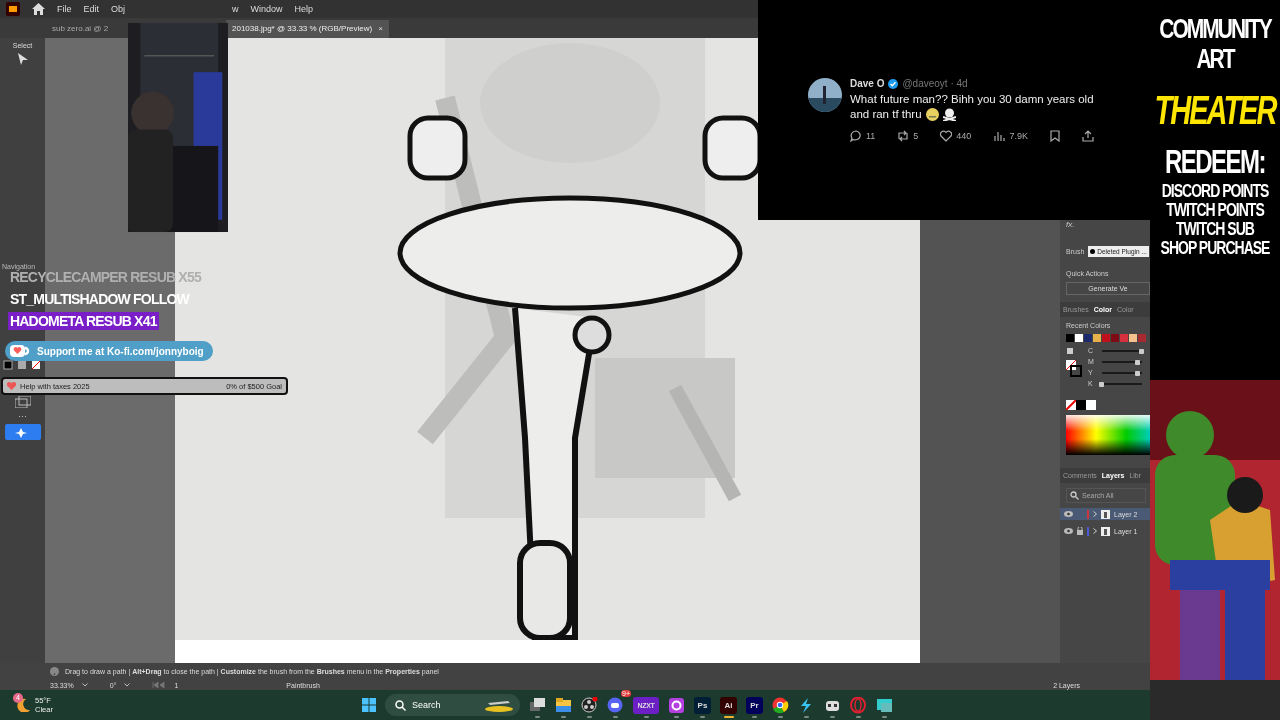  What do you see at coordinates (380, 29) in the screenshot?
I see `close-icon: ×` at bounding box center [380, 29].